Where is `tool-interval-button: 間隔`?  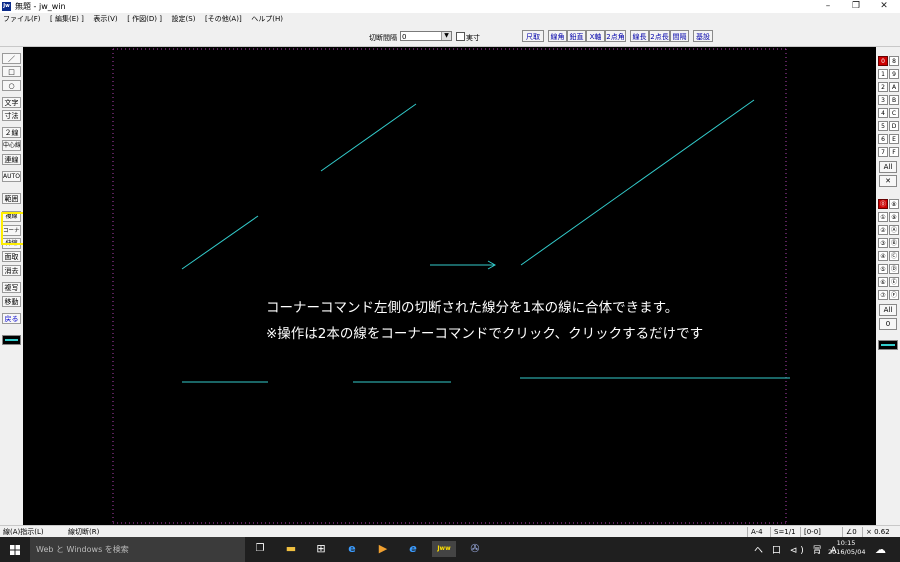
tool-interval-button: 間隔 is located at coordinates (679, 36).